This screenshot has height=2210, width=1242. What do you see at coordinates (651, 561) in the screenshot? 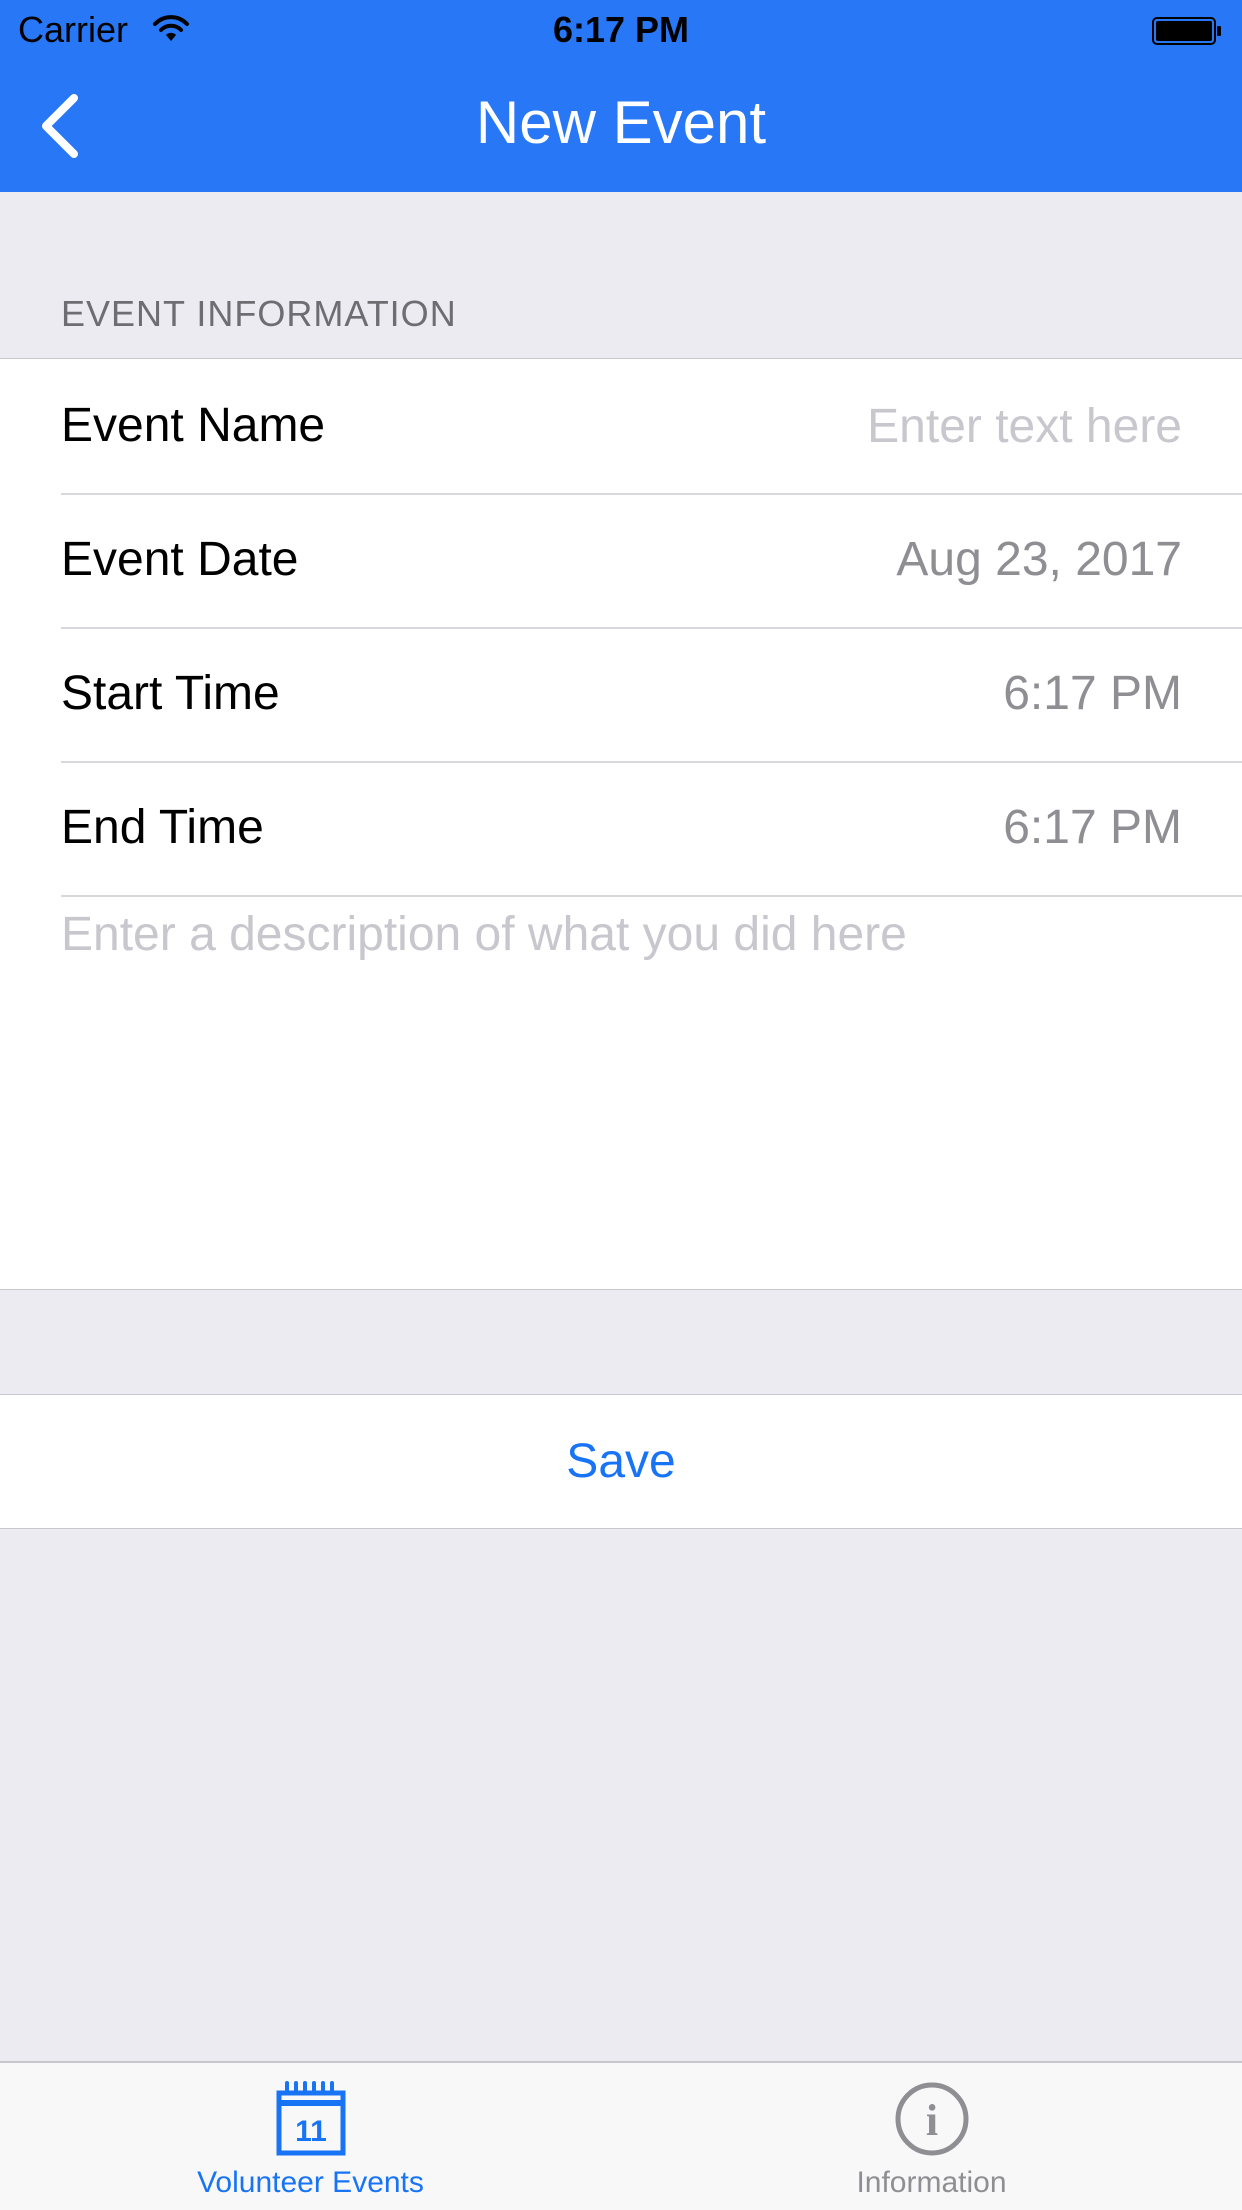
I see `event-date-row: Event Date Aug 23, 2017` at bounding box center [651, 561].